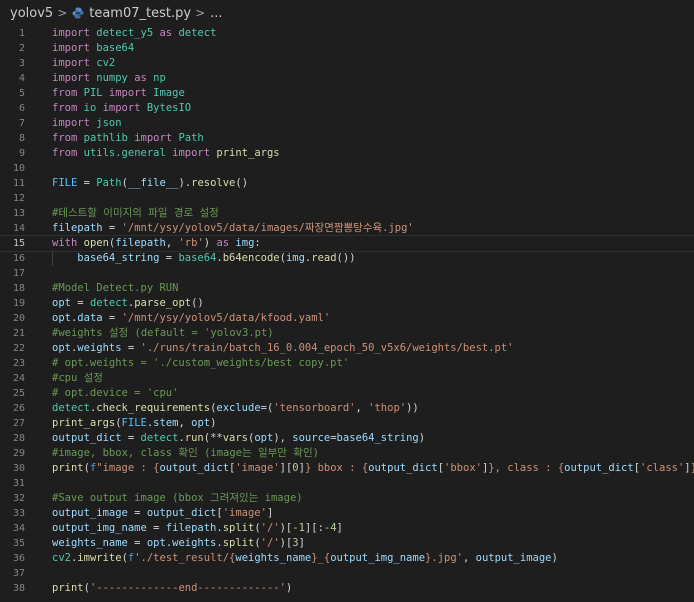 The width and height of the screenshot is (694, 602). Describe the element at coordinates (295, 258) in the screenshot. I see `code-token: img` at that location.